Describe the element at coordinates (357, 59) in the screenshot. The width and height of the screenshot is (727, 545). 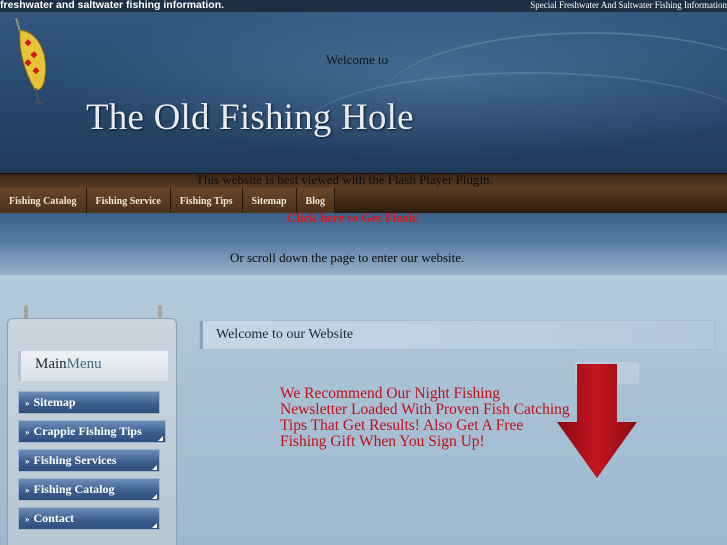
I see `welcome-to-text: Welcome to` at that location.